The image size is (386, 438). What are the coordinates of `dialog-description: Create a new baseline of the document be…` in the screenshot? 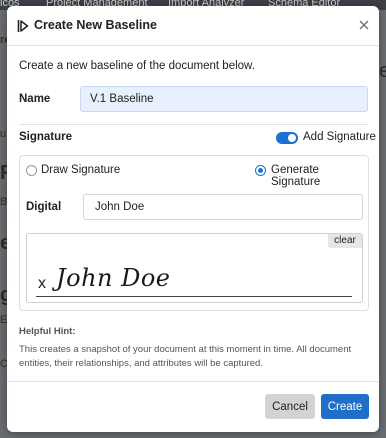 It's located at (137, 66).